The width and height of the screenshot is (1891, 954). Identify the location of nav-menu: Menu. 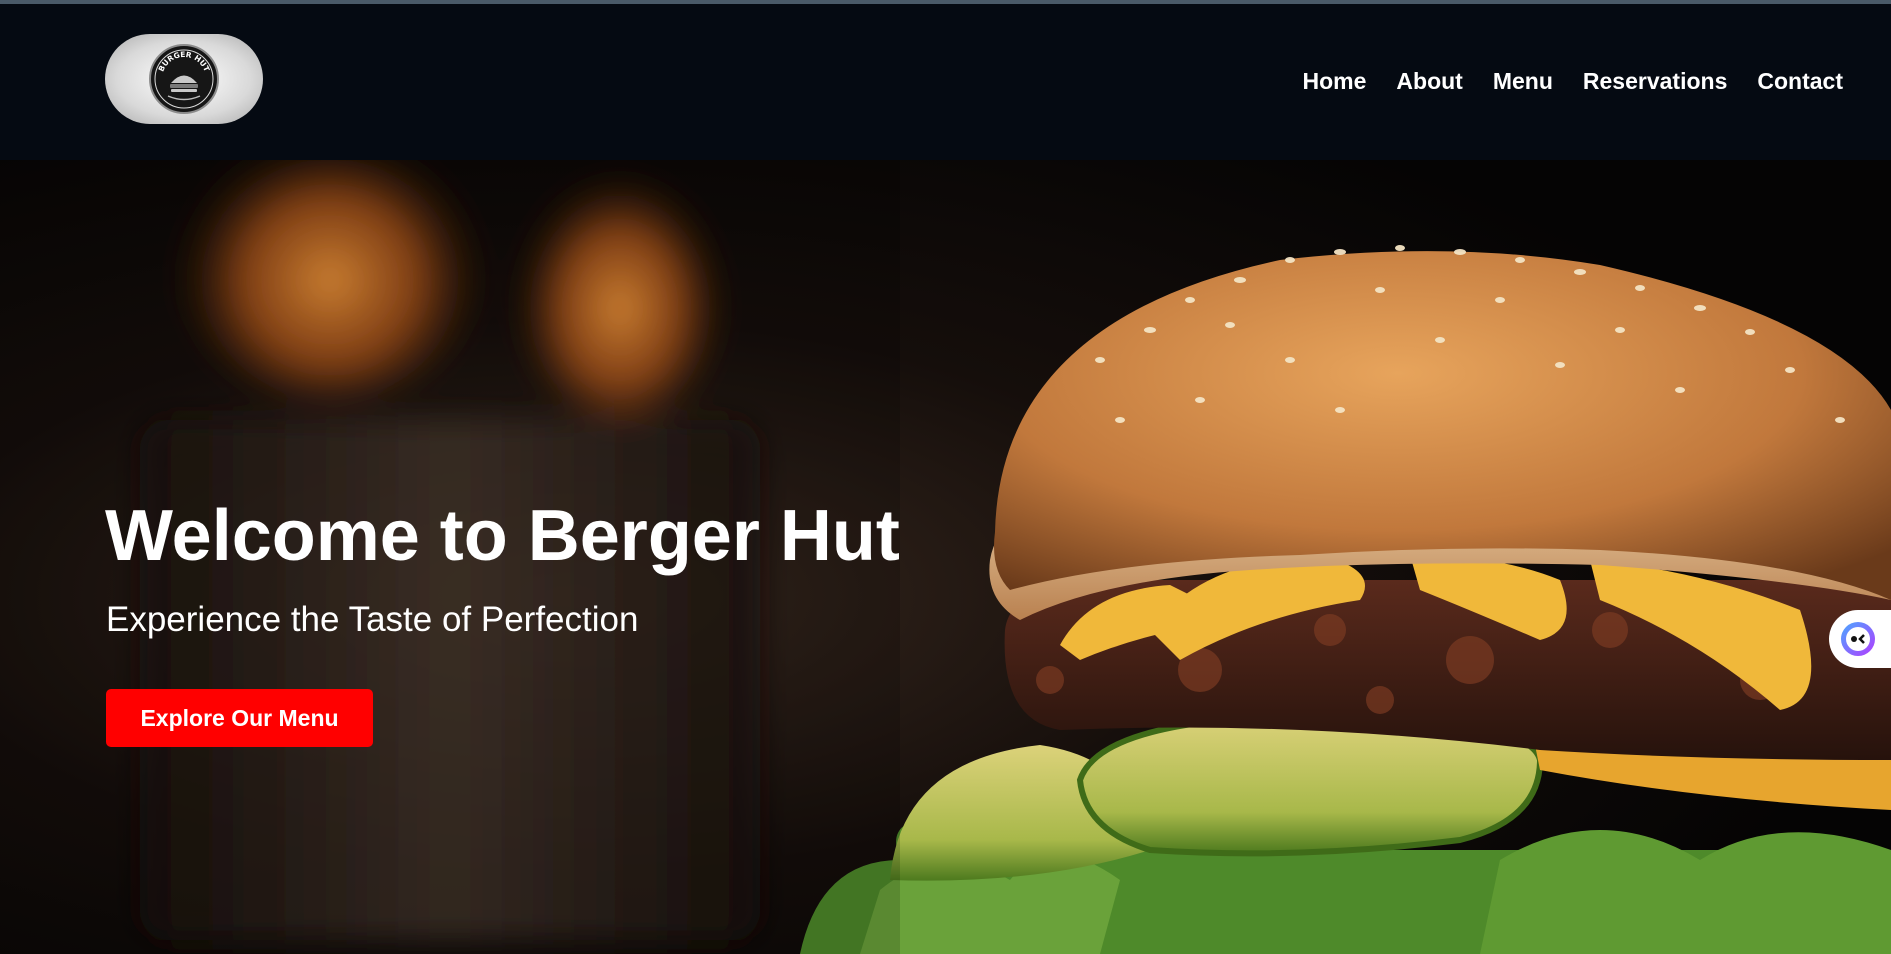
(1523, 81).